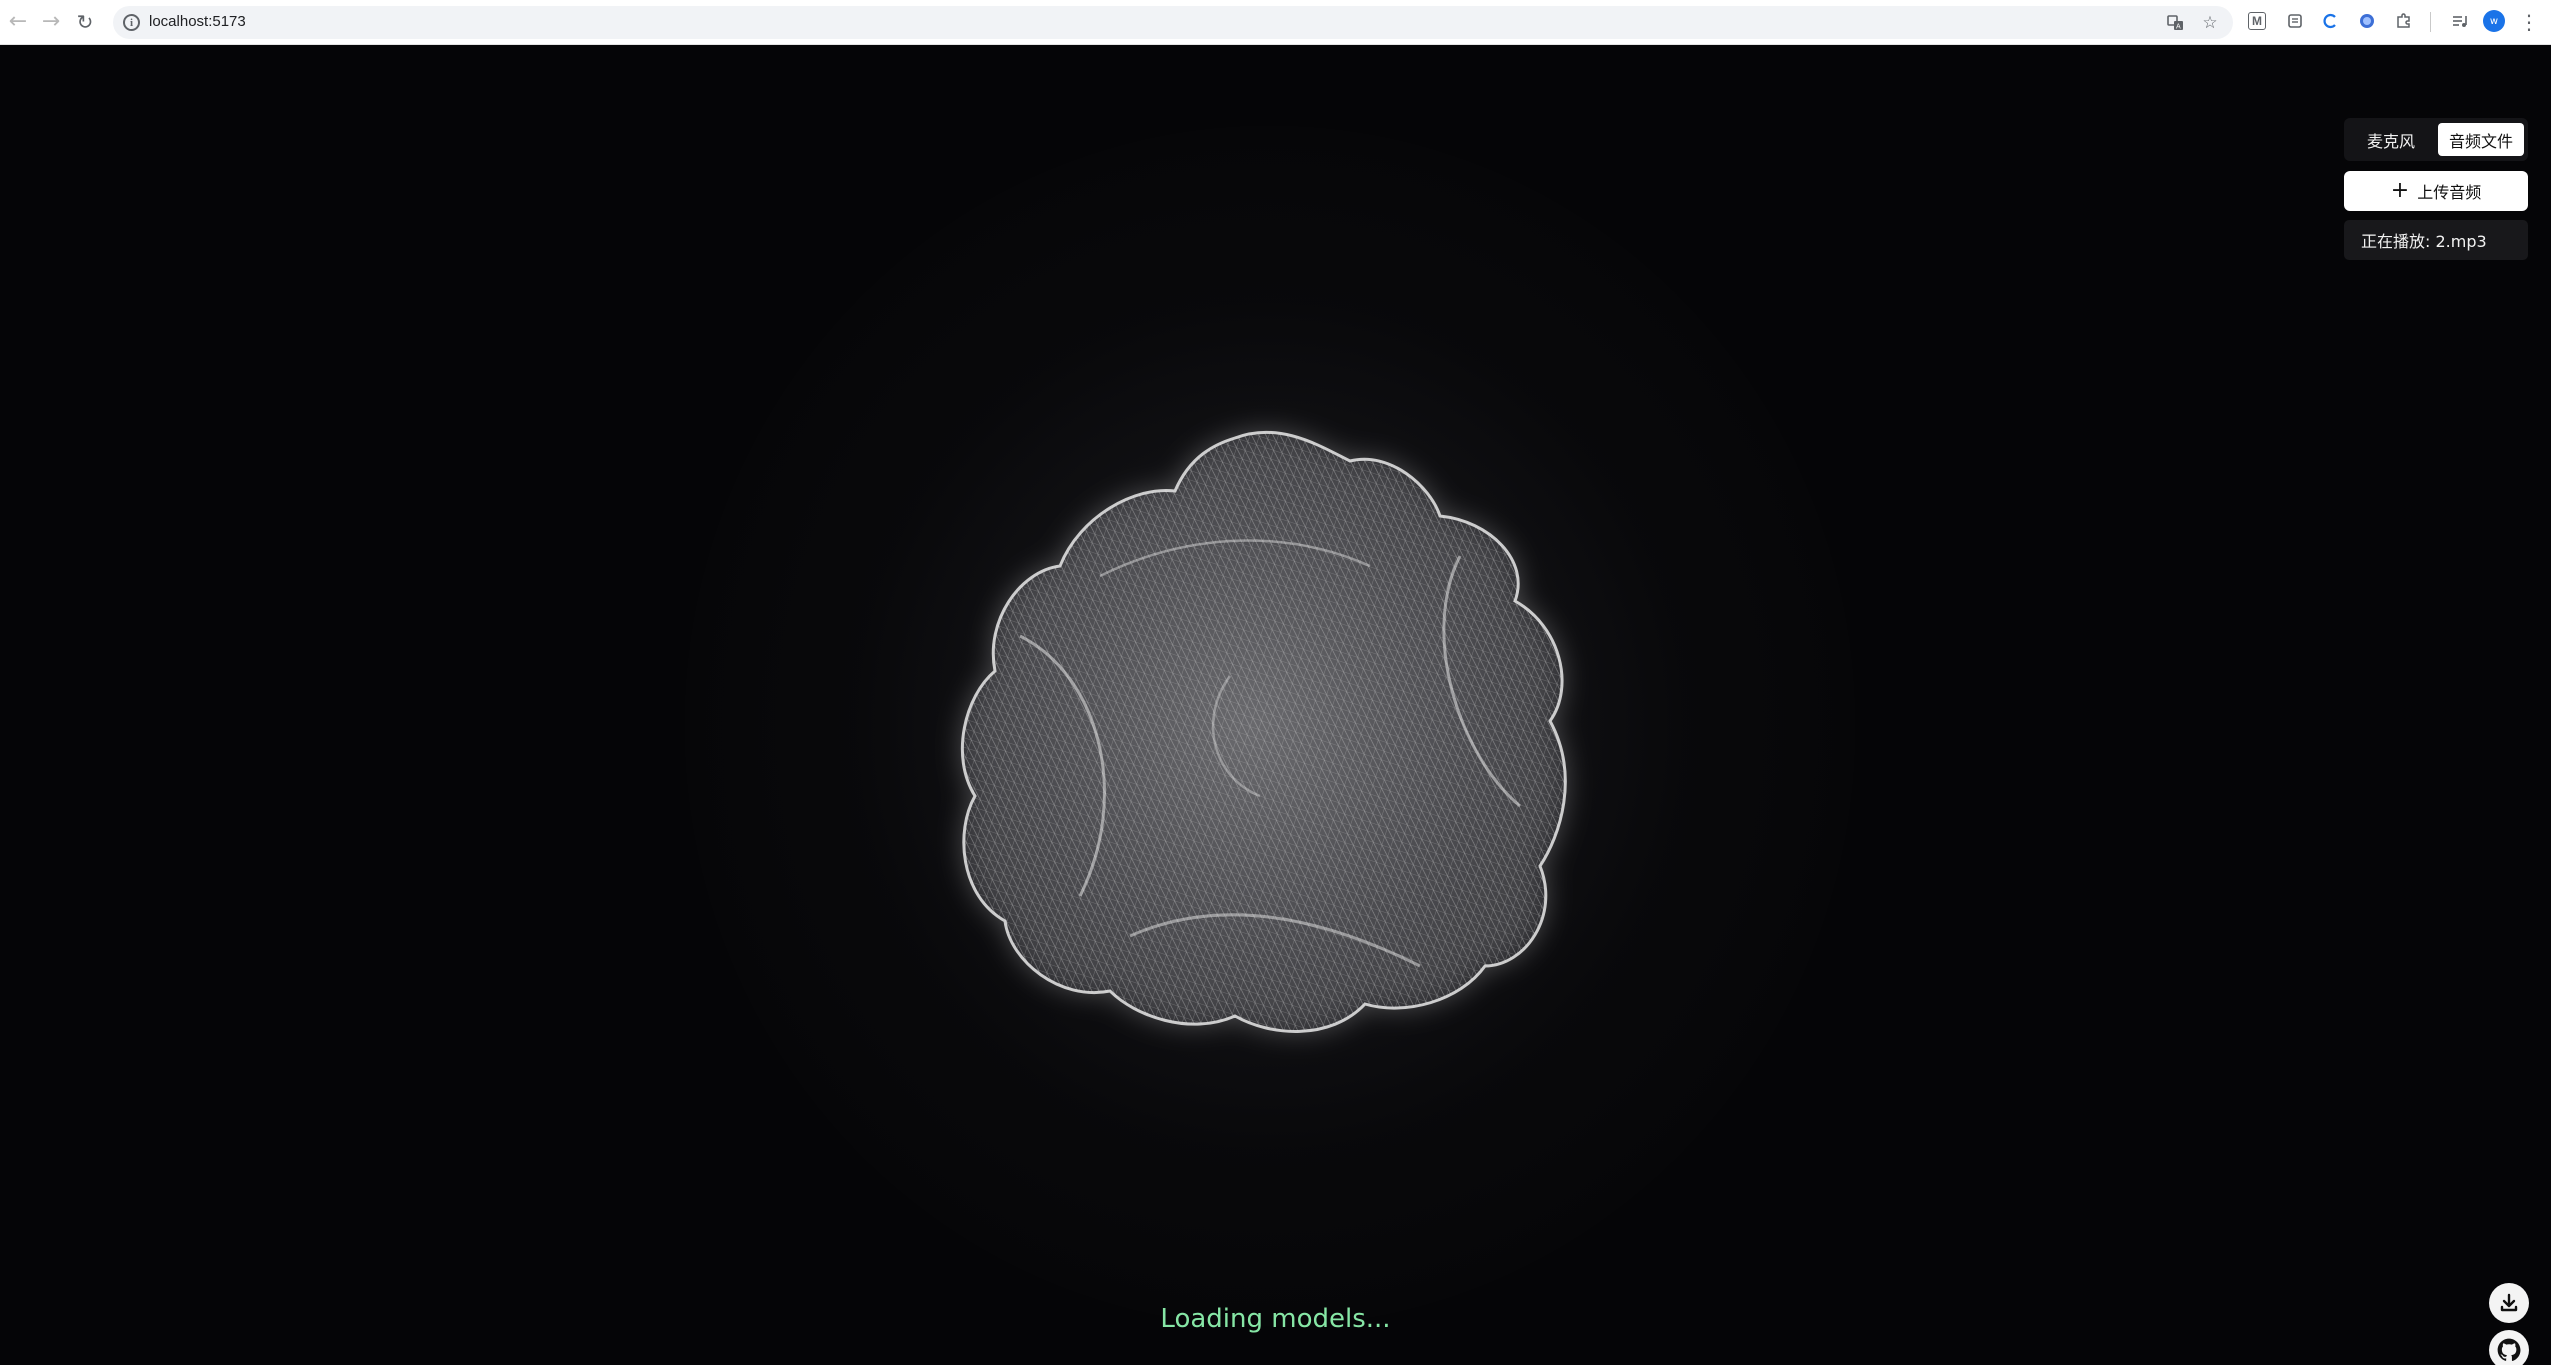  What do you see at coordinates (2436, 240) in the screenshot?
I see `now-playing-status: 正在播放: 2.mp3` at bounding box center [2436, 240].